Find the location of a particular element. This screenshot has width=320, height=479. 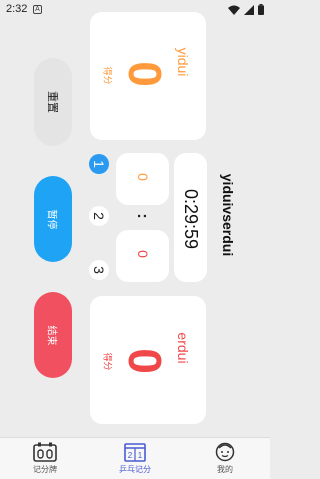

tab-profile-label: 我的 is located at coordinates (225, 469).